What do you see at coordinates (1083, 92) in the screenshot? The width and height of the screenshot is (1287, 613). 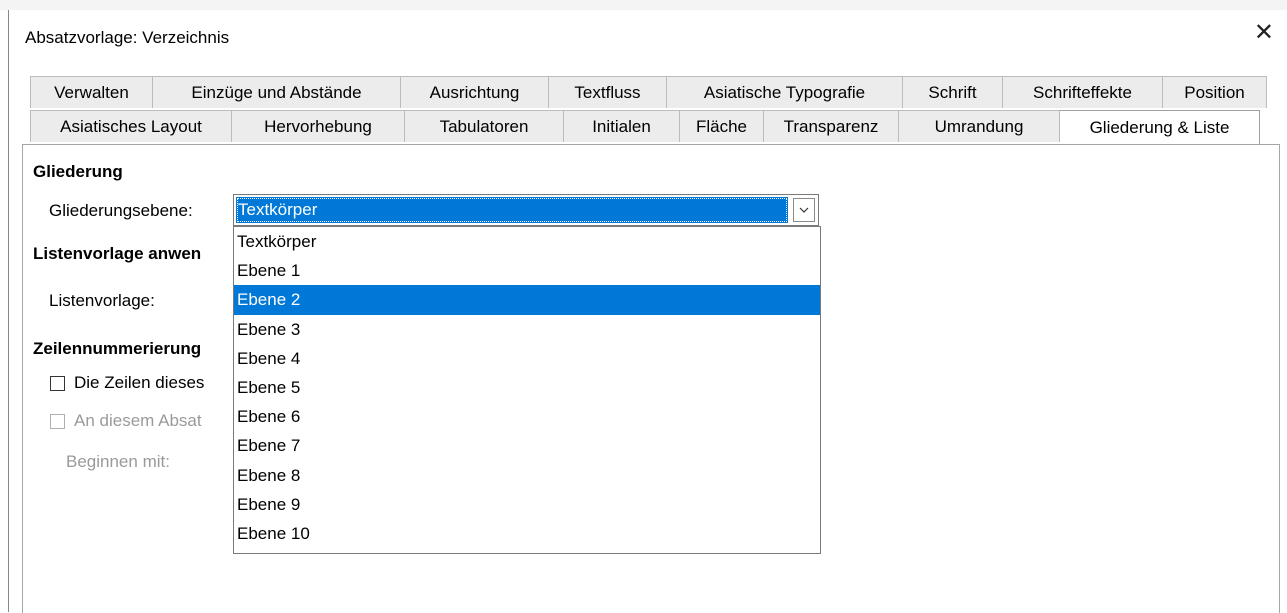 I see `tab-schrifteffekte: Schrifteffekte` at bounding box center [1083, 92].